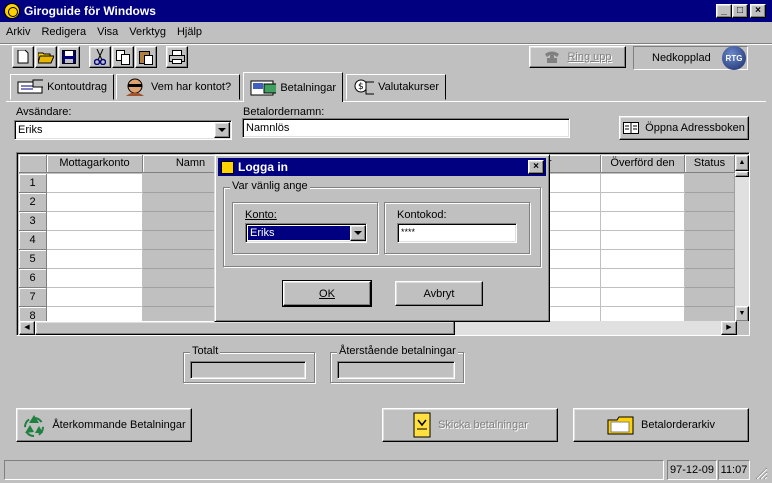 This screenshot has height=483, width=772. I want to click on minimize-button: _, so click(724, 11).